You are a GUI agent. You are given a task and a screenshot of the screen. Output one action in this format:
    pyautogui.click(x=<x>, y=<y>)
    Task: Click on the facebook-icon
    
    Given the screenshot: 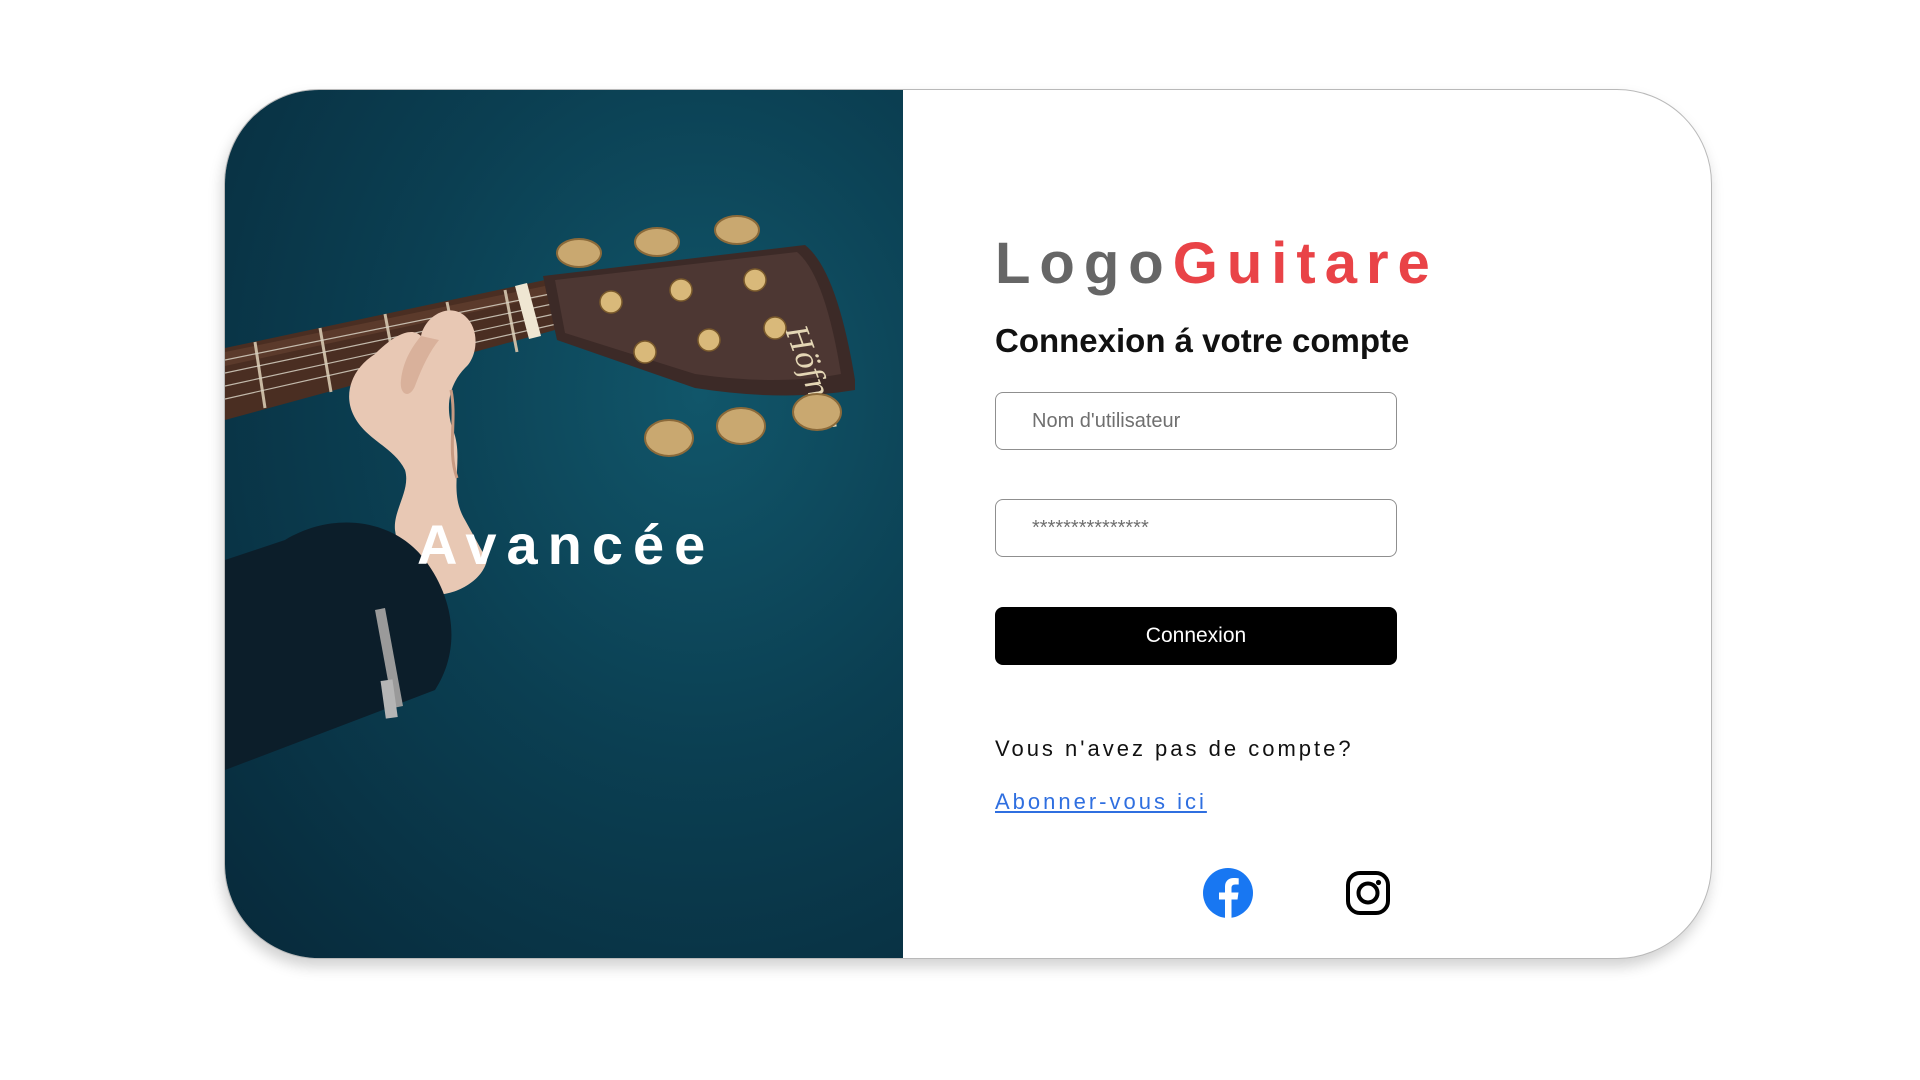 What is the action you would take?
    pyautogui.click(x=1228, y=893)
    